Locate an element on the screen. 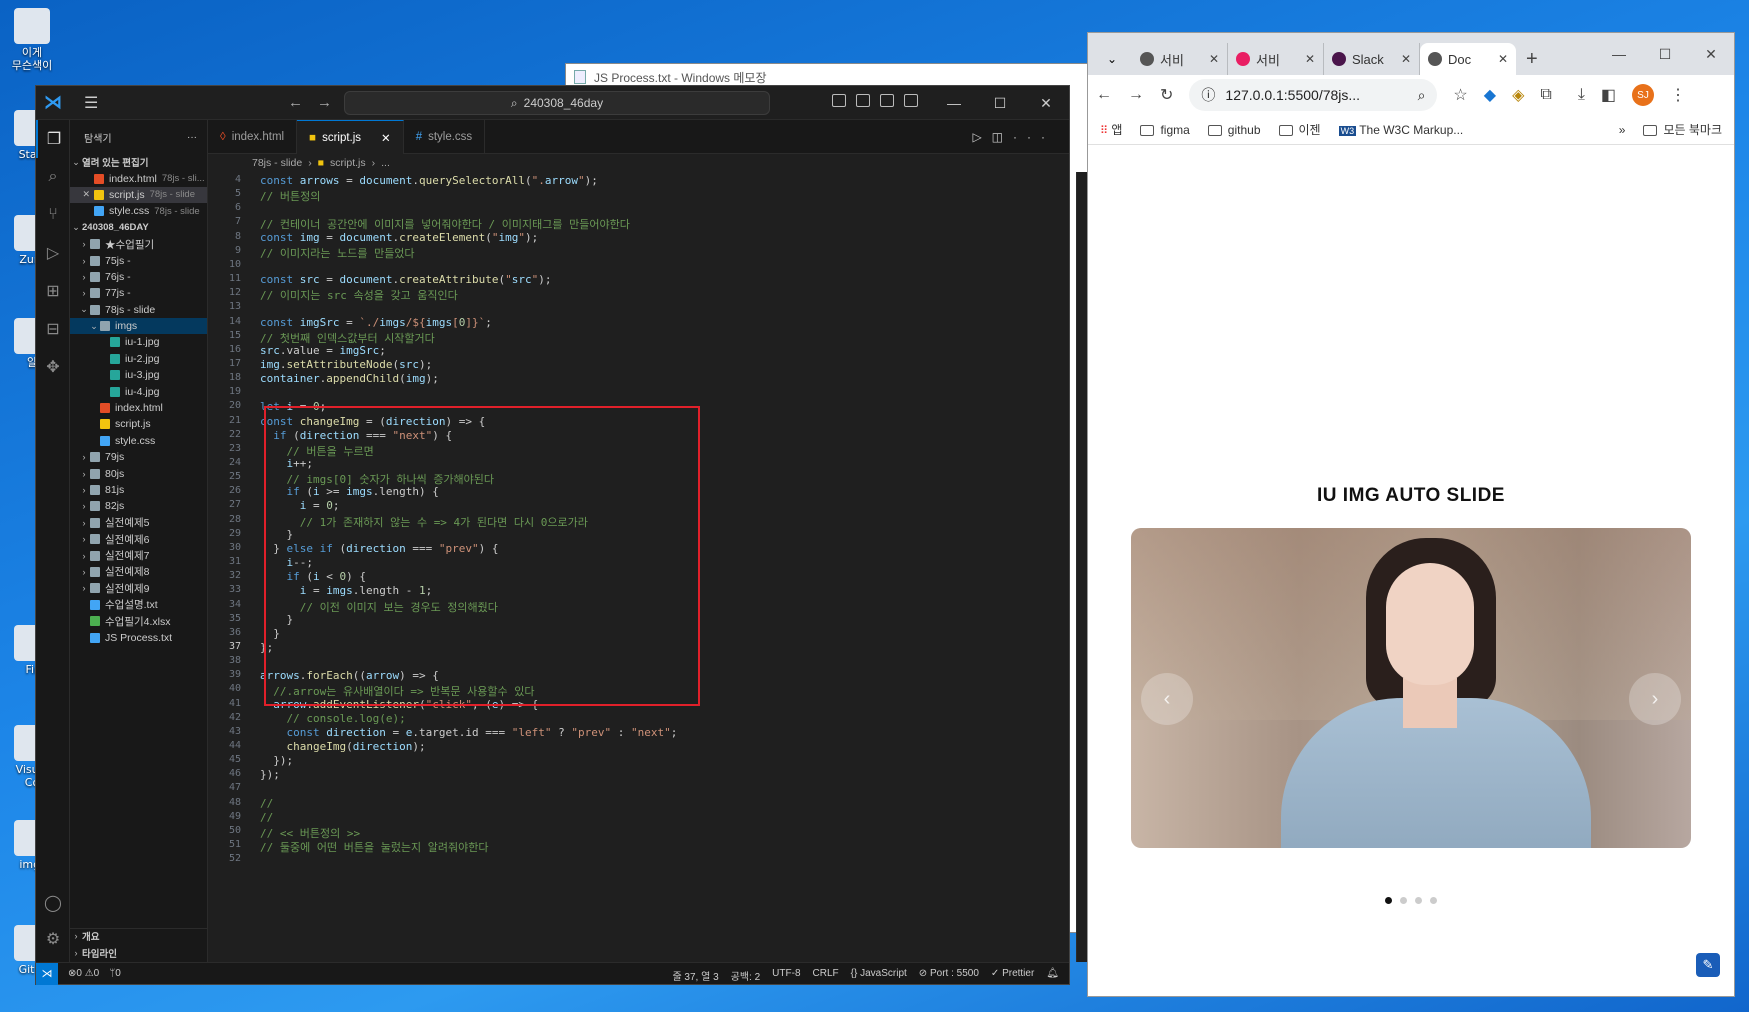 The height and width of the screenshot is (1012, 1749). file-item: index.html is located at coordinates (138, 408).